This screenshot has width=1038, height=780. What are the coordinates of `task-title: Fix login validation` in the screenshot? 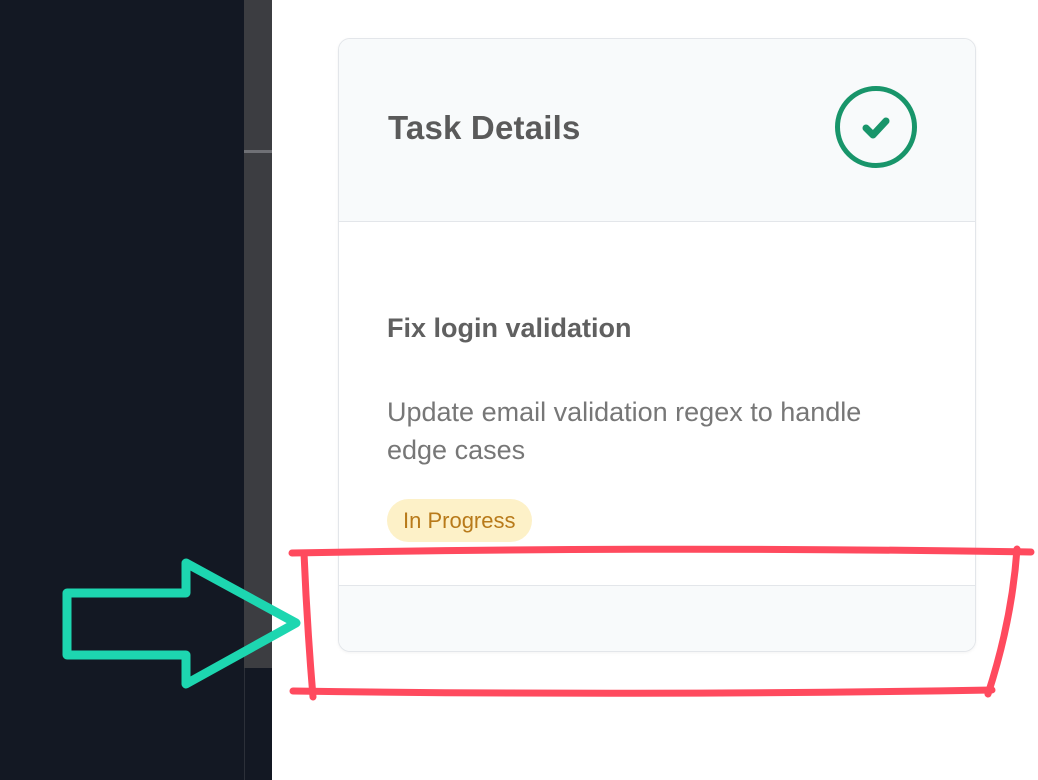 It's located at (509, 328).